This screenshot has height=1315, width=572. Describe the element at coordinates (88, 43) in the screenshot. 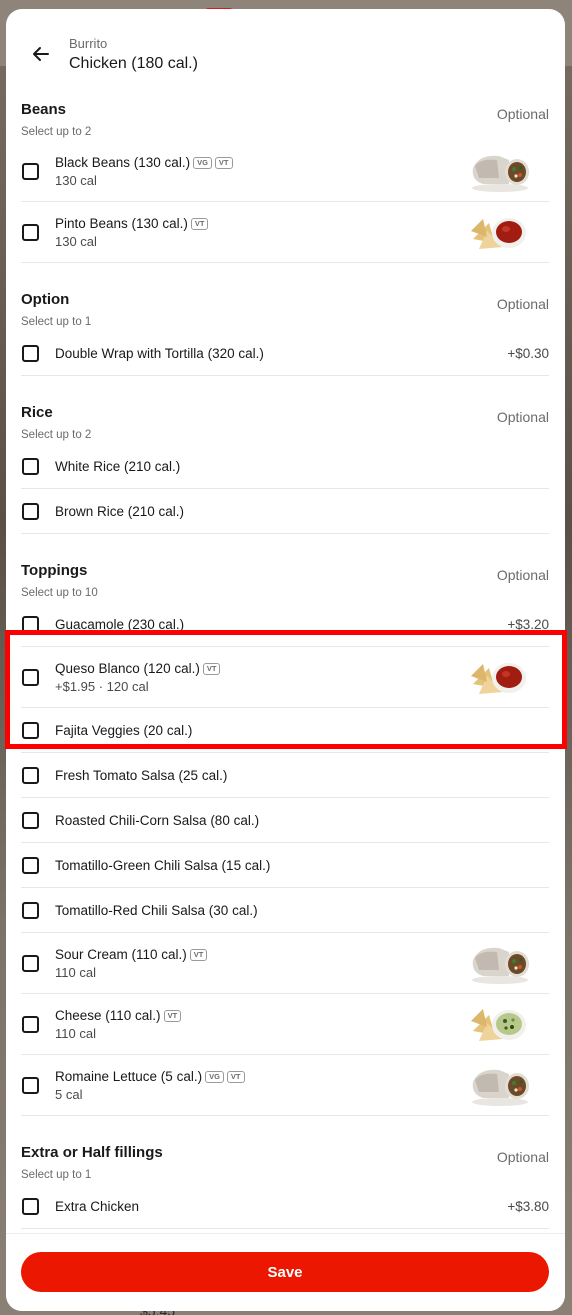

I see `header-subtitle: Burrito` at that location.